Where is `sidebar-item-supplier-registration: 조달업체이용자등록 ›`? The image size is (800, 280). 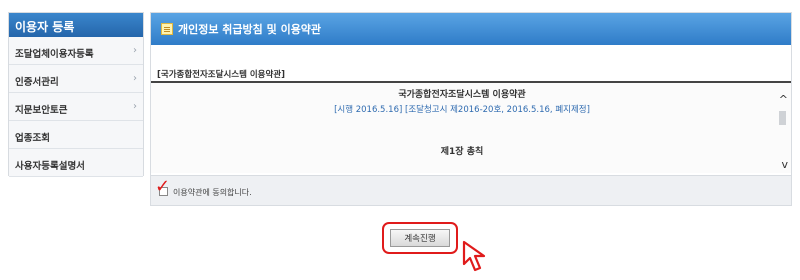
sidebar-item-supplier-registration: 조달업체이용자등록 › is located at coordinates (76, 51).